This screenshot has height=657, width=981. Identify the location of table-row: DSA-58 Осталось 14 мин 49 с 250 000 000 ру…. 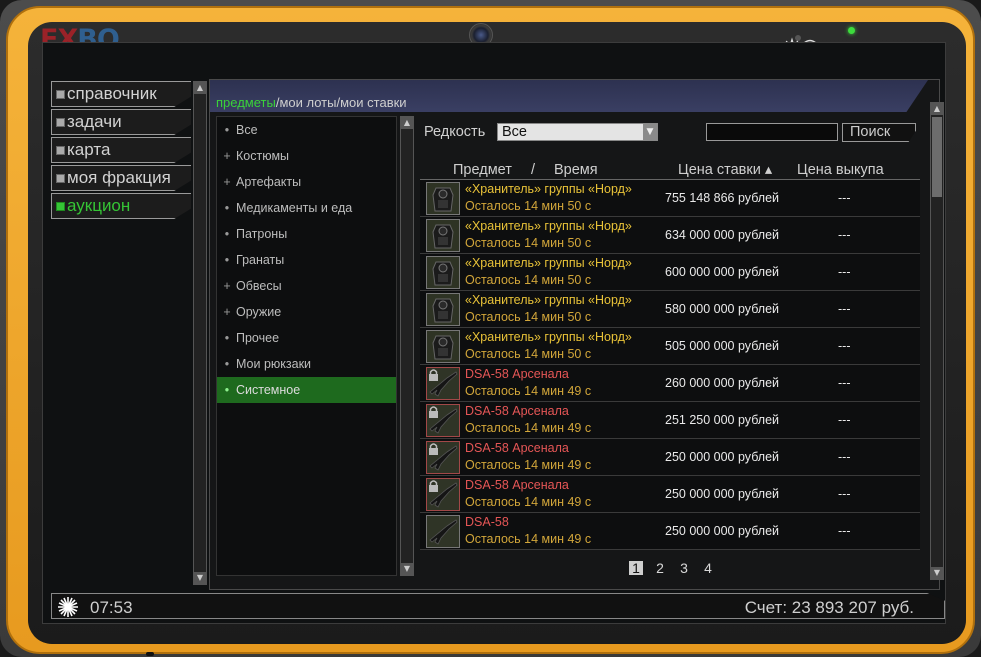
(670, 531).